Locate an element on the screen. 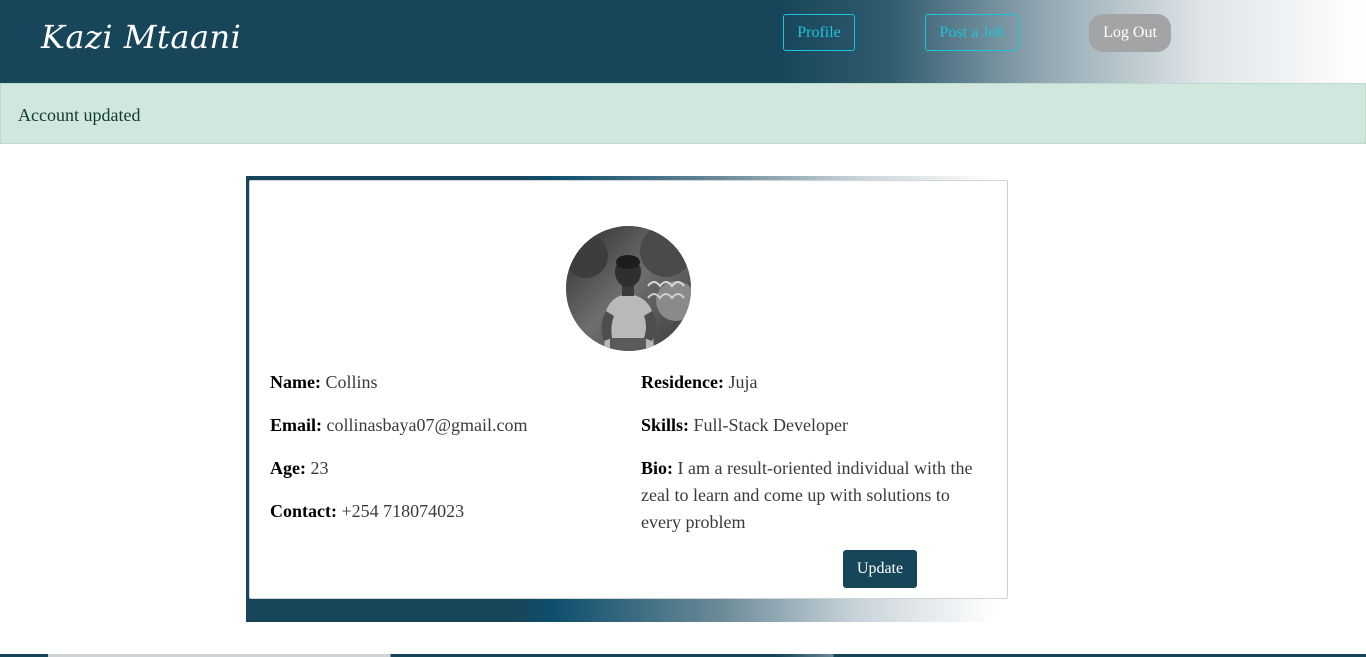  skills-label: Skills: is located at coordinates (665, 425).